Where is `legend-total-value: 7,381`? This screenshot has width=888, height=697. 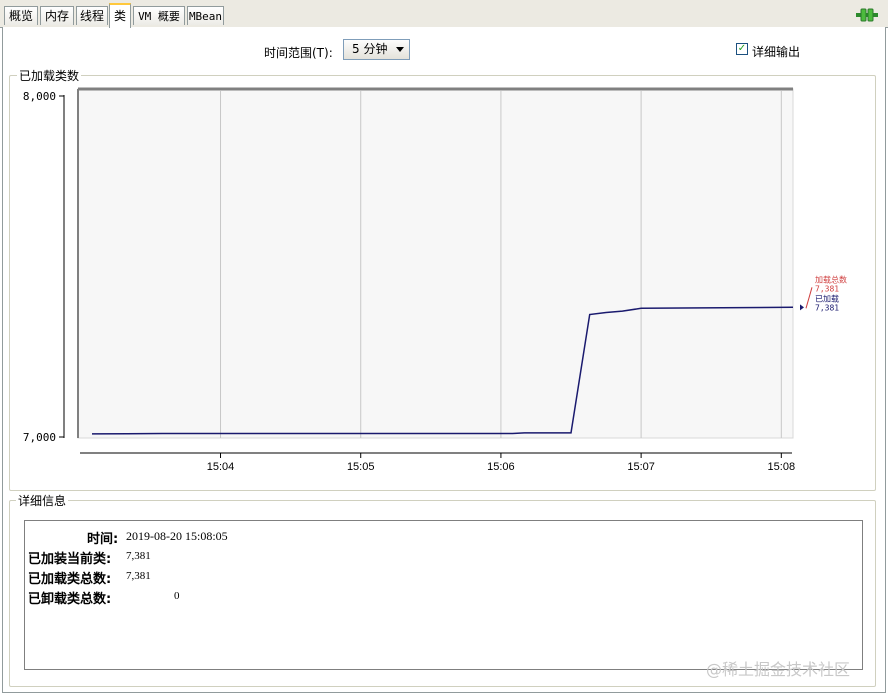
legend-total-value: 7,381 is located at coordinates (827, 288).